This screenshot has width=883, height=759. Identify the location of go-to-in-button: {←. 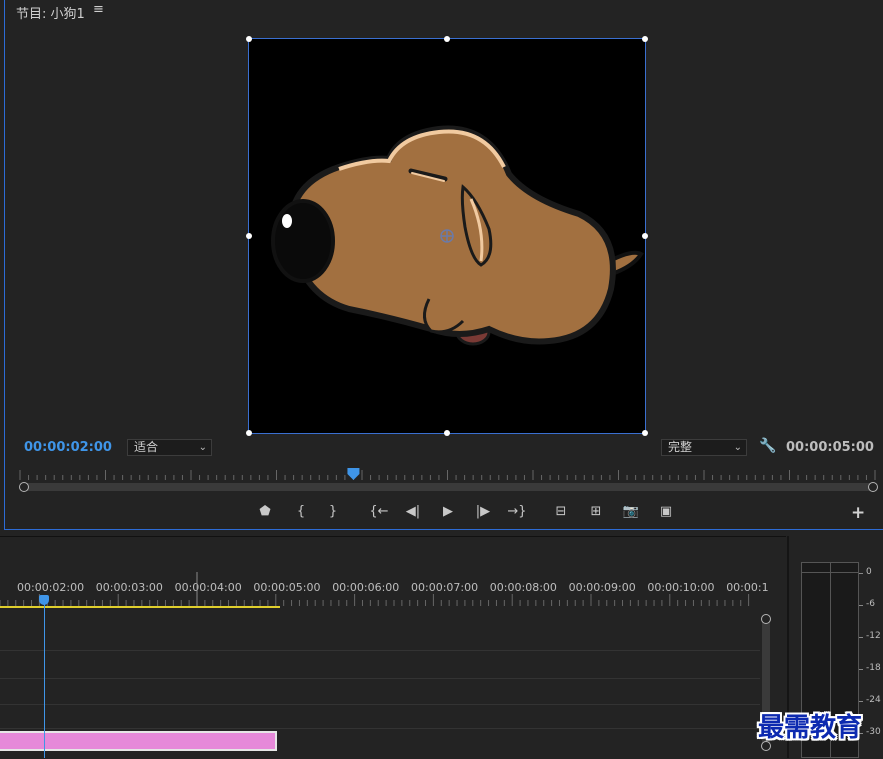
(379, 511).